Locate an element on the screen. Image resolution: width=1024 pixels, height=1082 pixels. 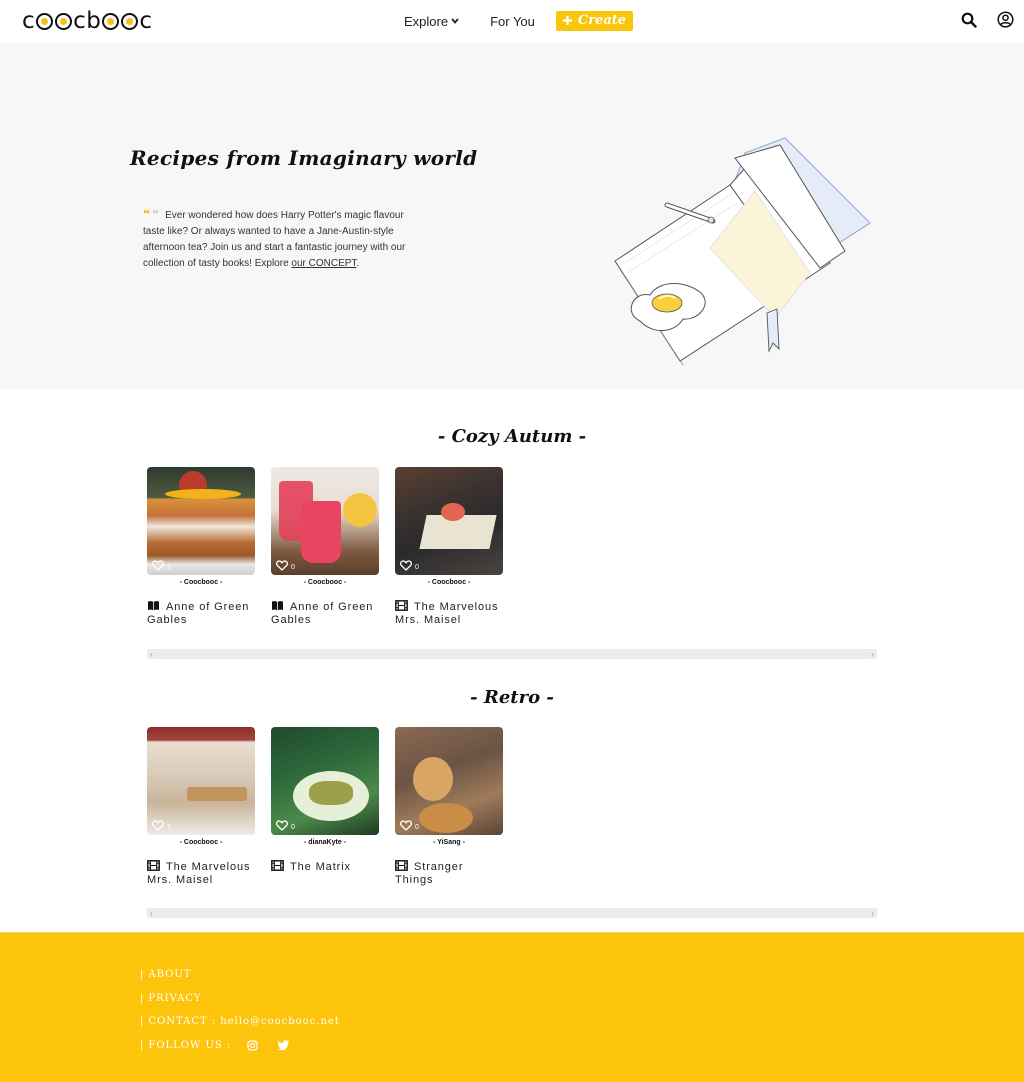
card-title-text: The Matrix is located at coordinates (320, 867).